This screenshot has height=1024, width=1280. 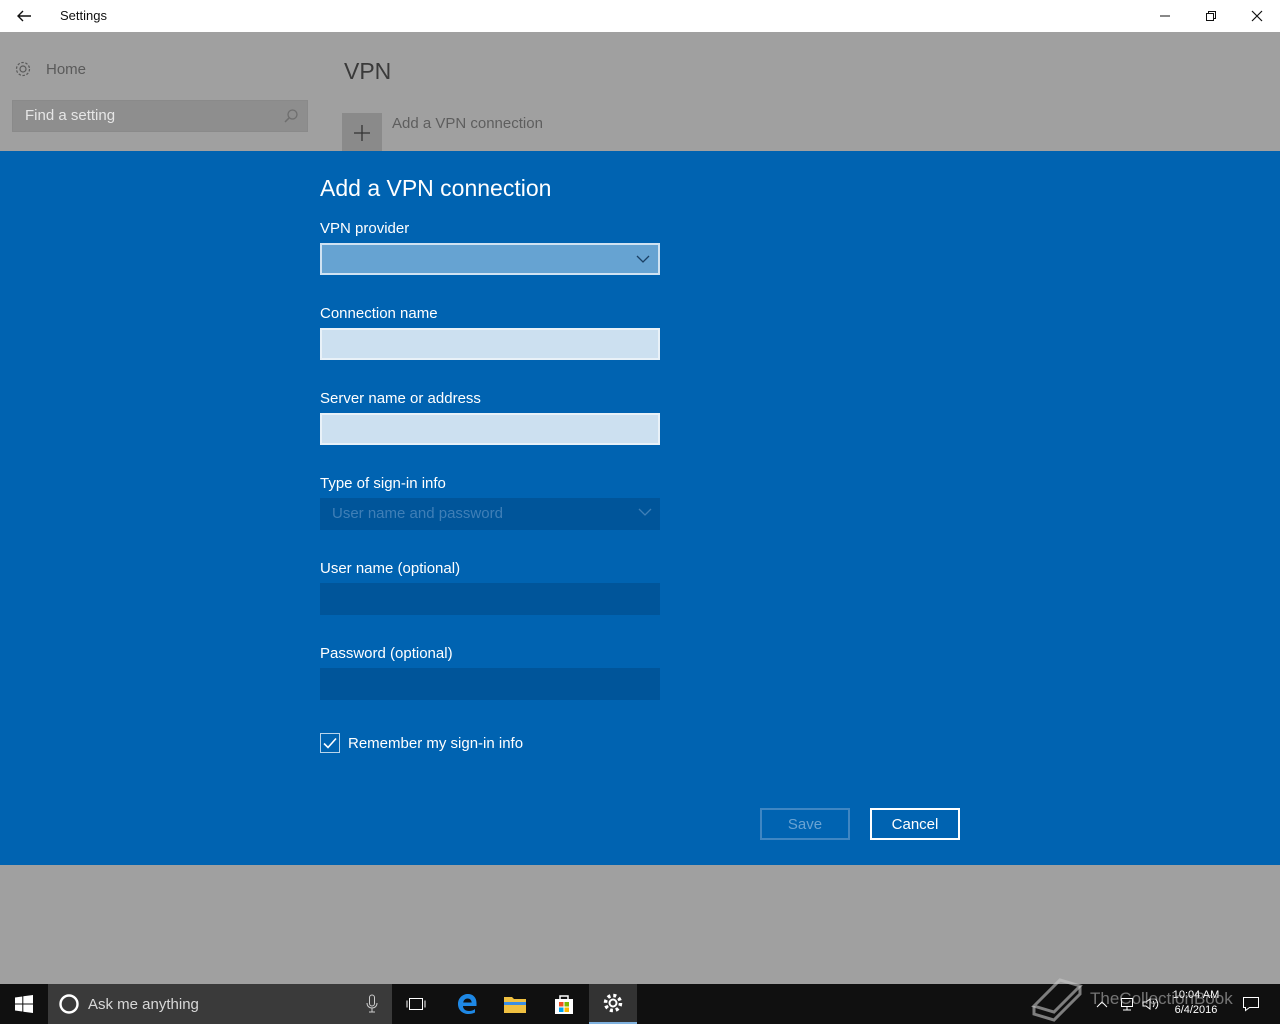 I want to click on minimize-button, so click(x=1165, y=16).